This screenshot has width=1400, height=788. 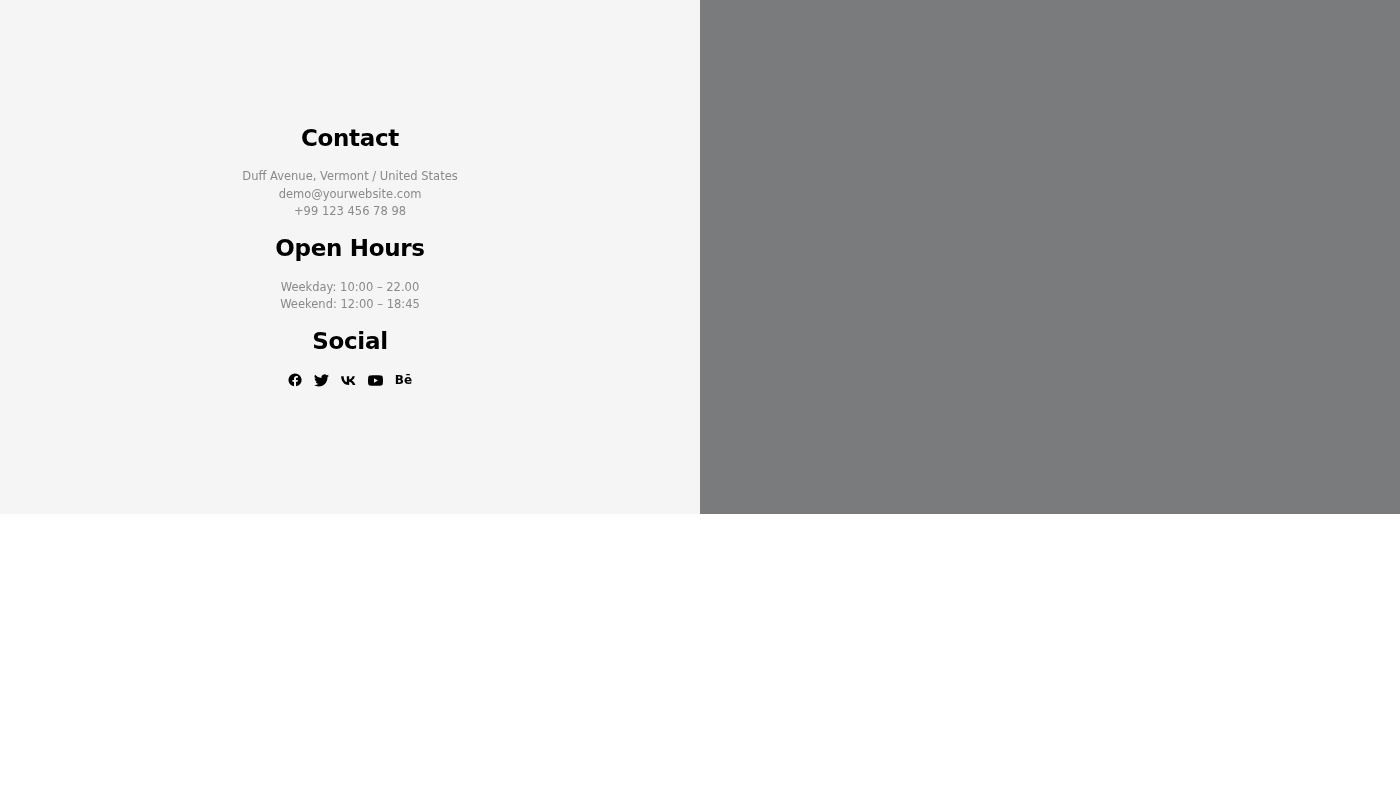 What do you see at coordinates (375, 380) in the screenshot?
I see `youtube-icon` at bounding box center [375, 380].